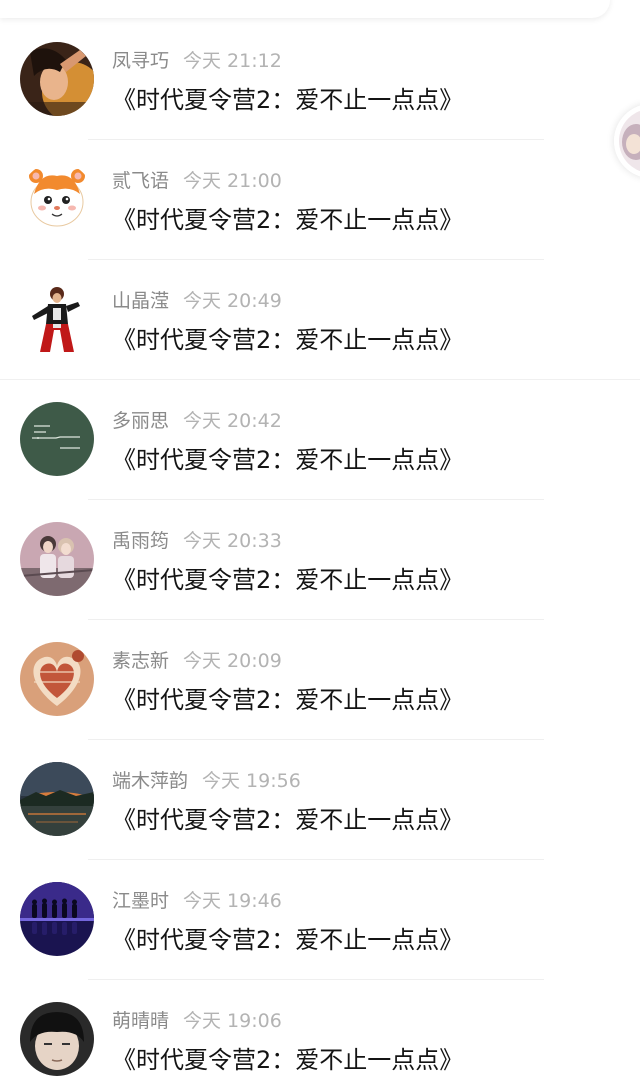 Image resolution: width=640 pixels, height=1091 pixels. What do you see at coordinates (320, 80) in the screenshot?
I see `list-item: 凤寻巧 今天 21:12 《时代夏令营2：爱不止一点点》` at bounding box center [320, 80].